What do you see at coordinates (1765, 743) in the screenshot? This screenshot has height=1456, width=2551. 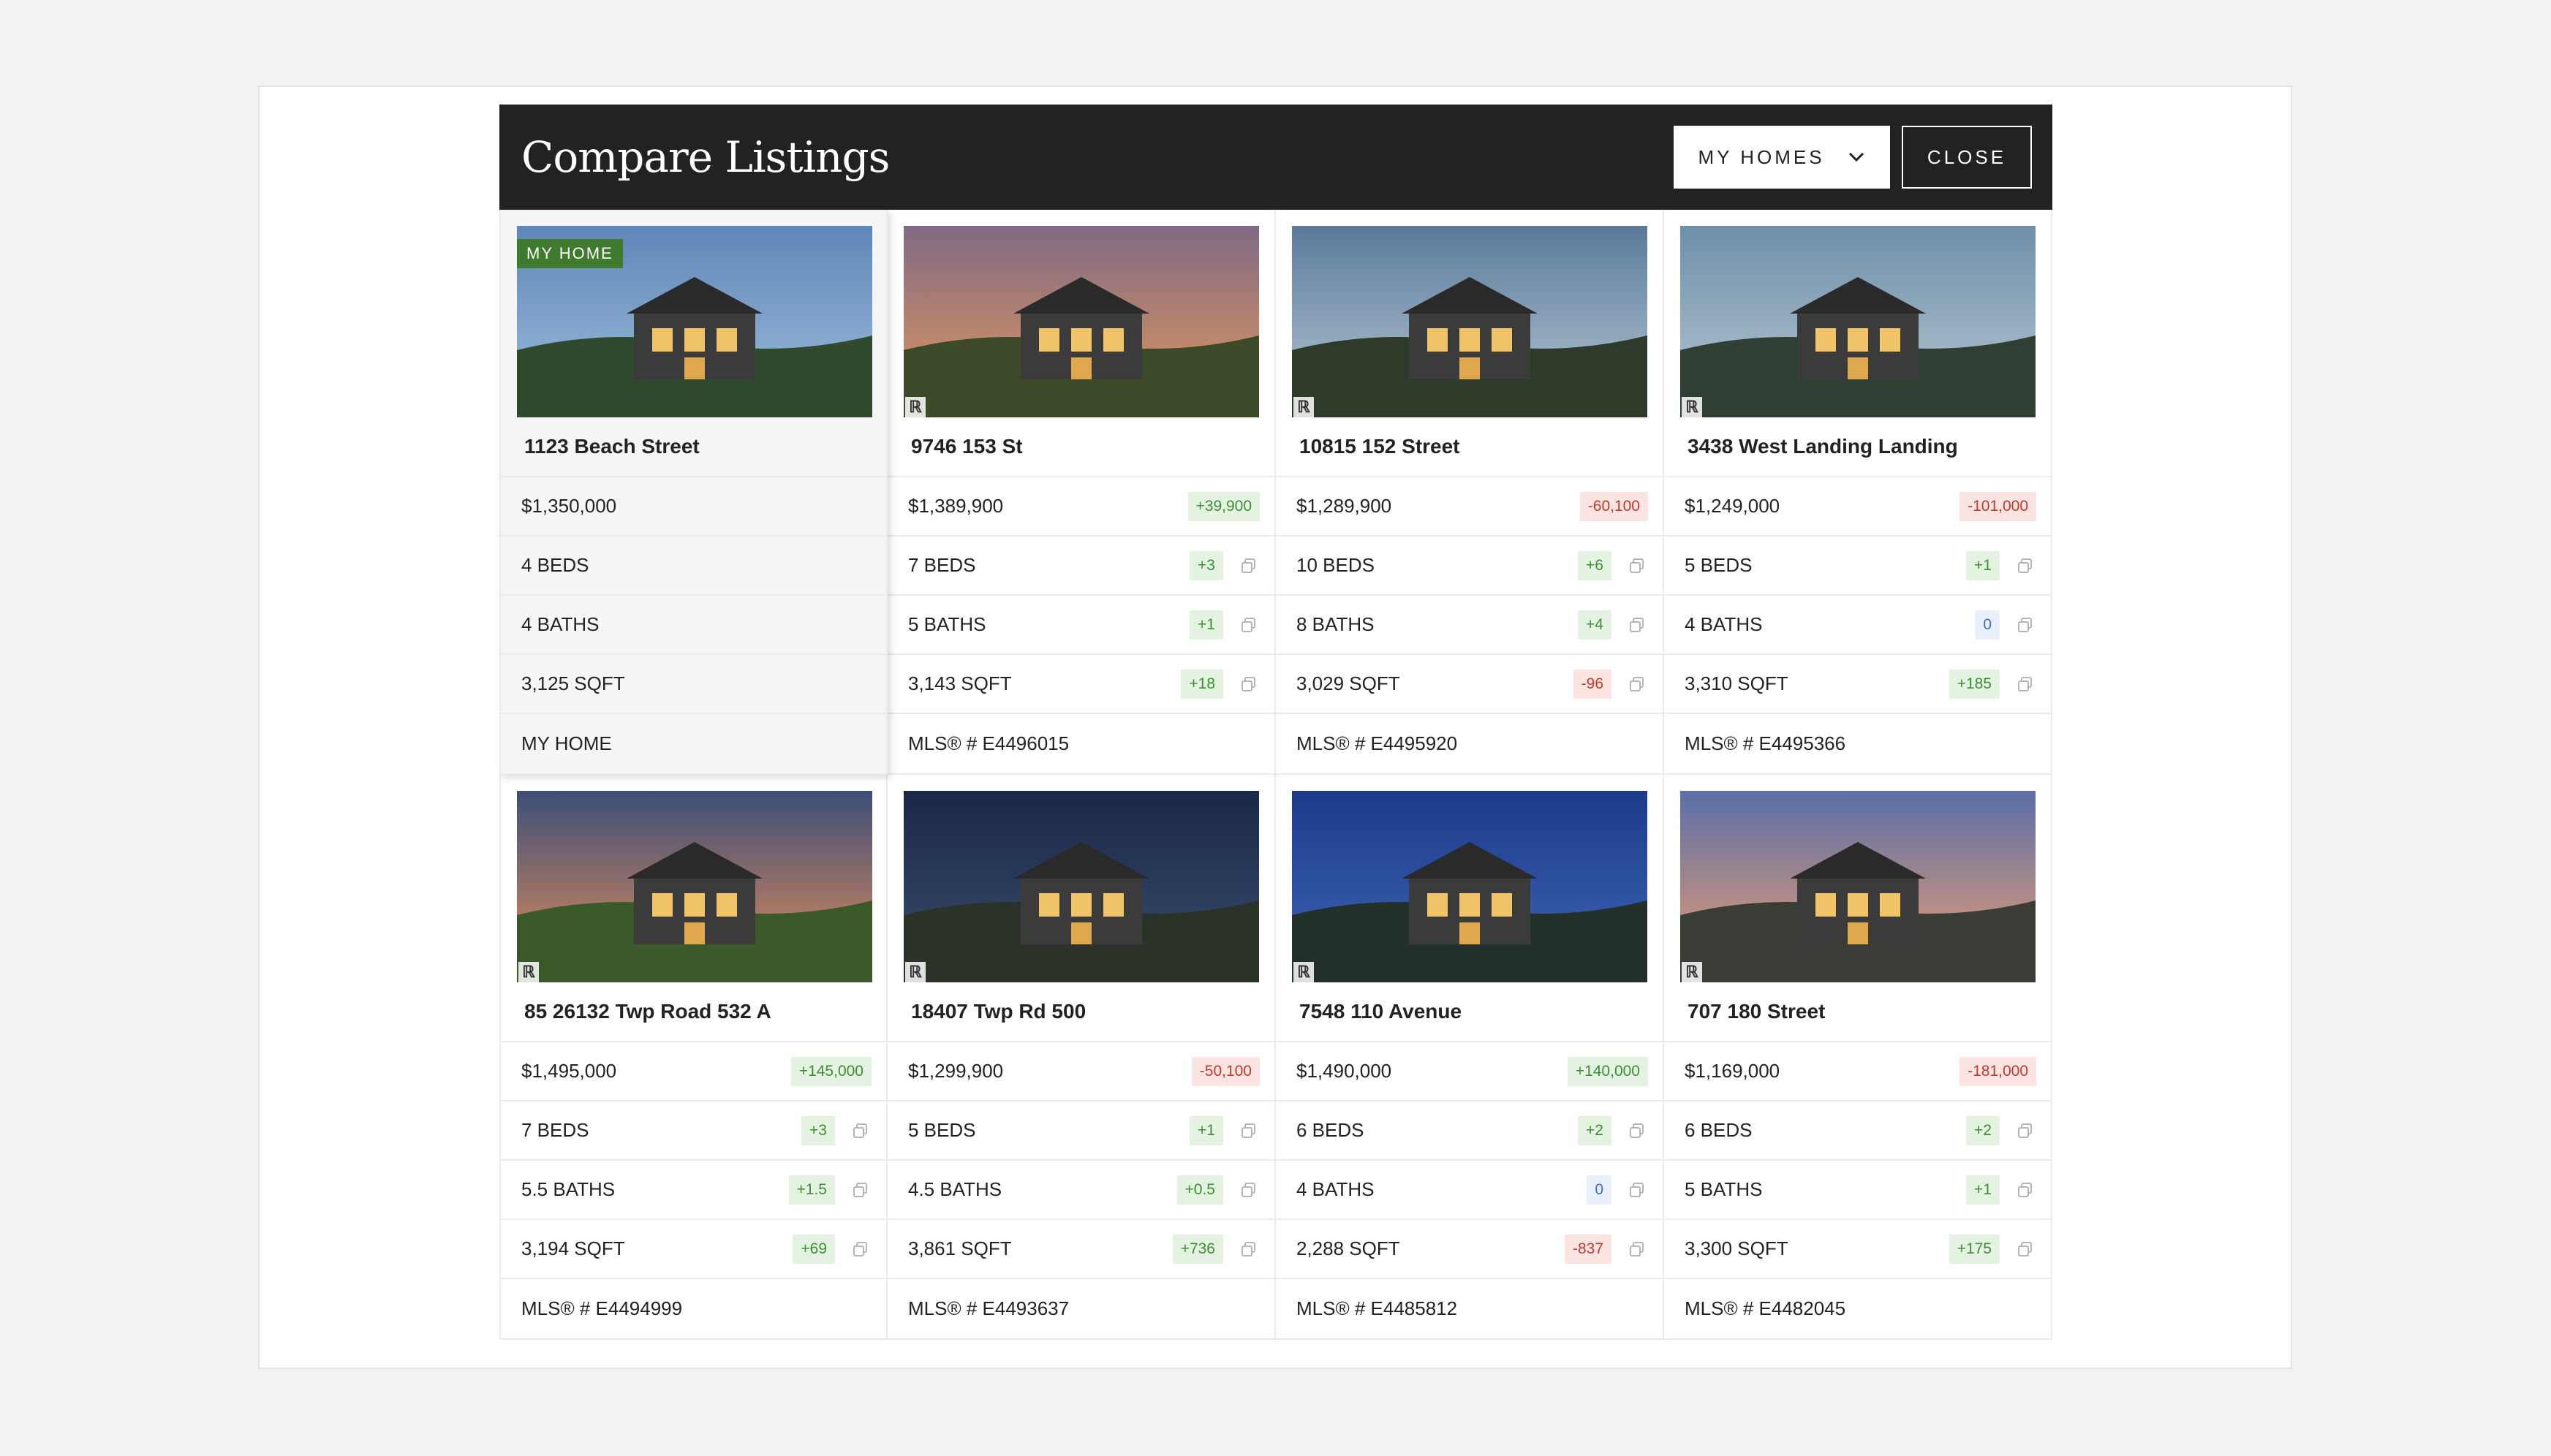 I see `mls-number: MLS® # E4495366` at bounding box center [1765, 743].